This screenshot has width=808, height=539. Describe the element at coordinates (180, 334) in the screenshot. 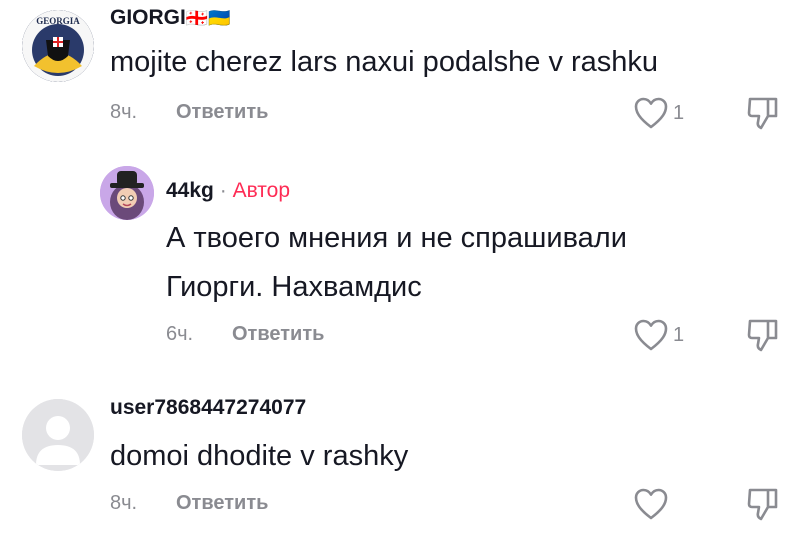

I see `comment-time: 6ч.` at that location.